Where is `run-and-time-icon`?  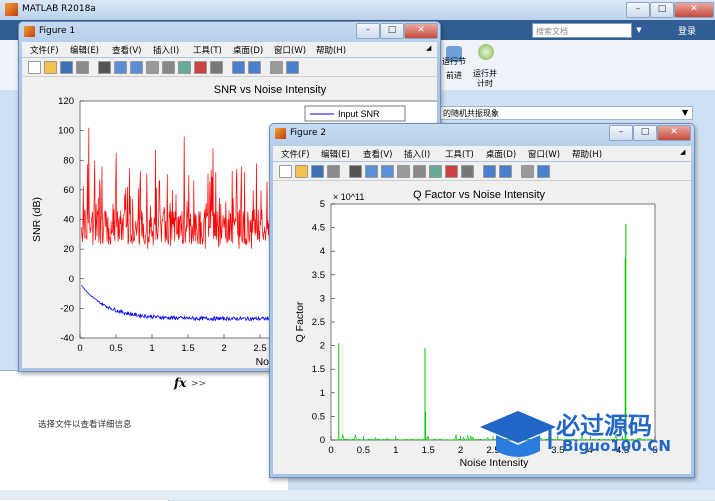
run-and-time-icon is located at coordinates (486, 52).